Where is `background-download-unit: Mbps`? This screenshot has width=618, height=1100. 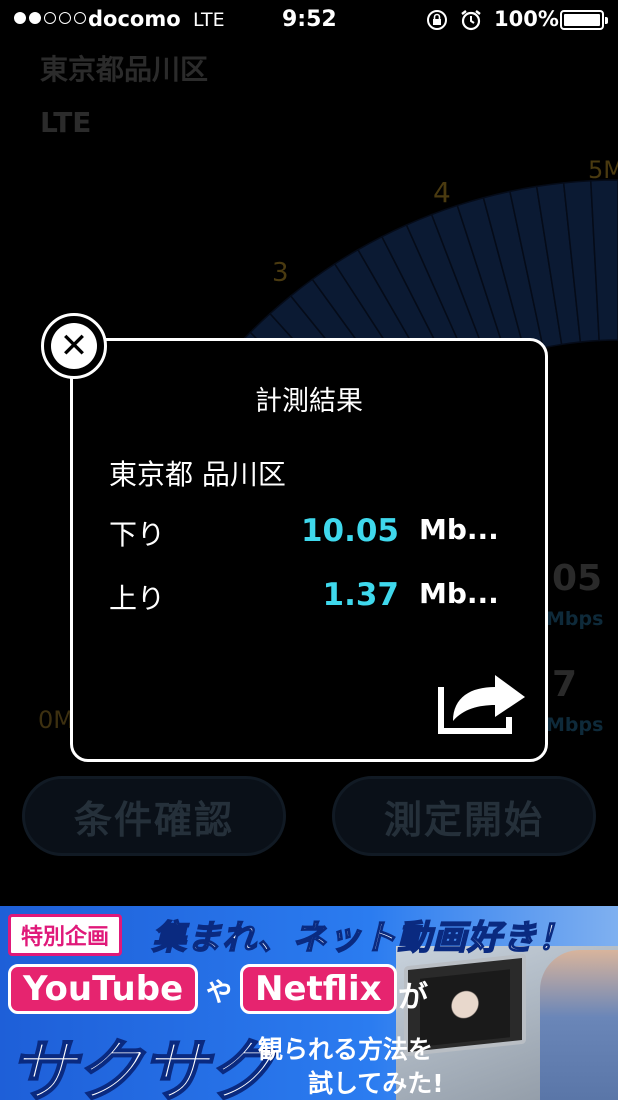 background-download-unit: Mbps is located at coordinates (575, 619).